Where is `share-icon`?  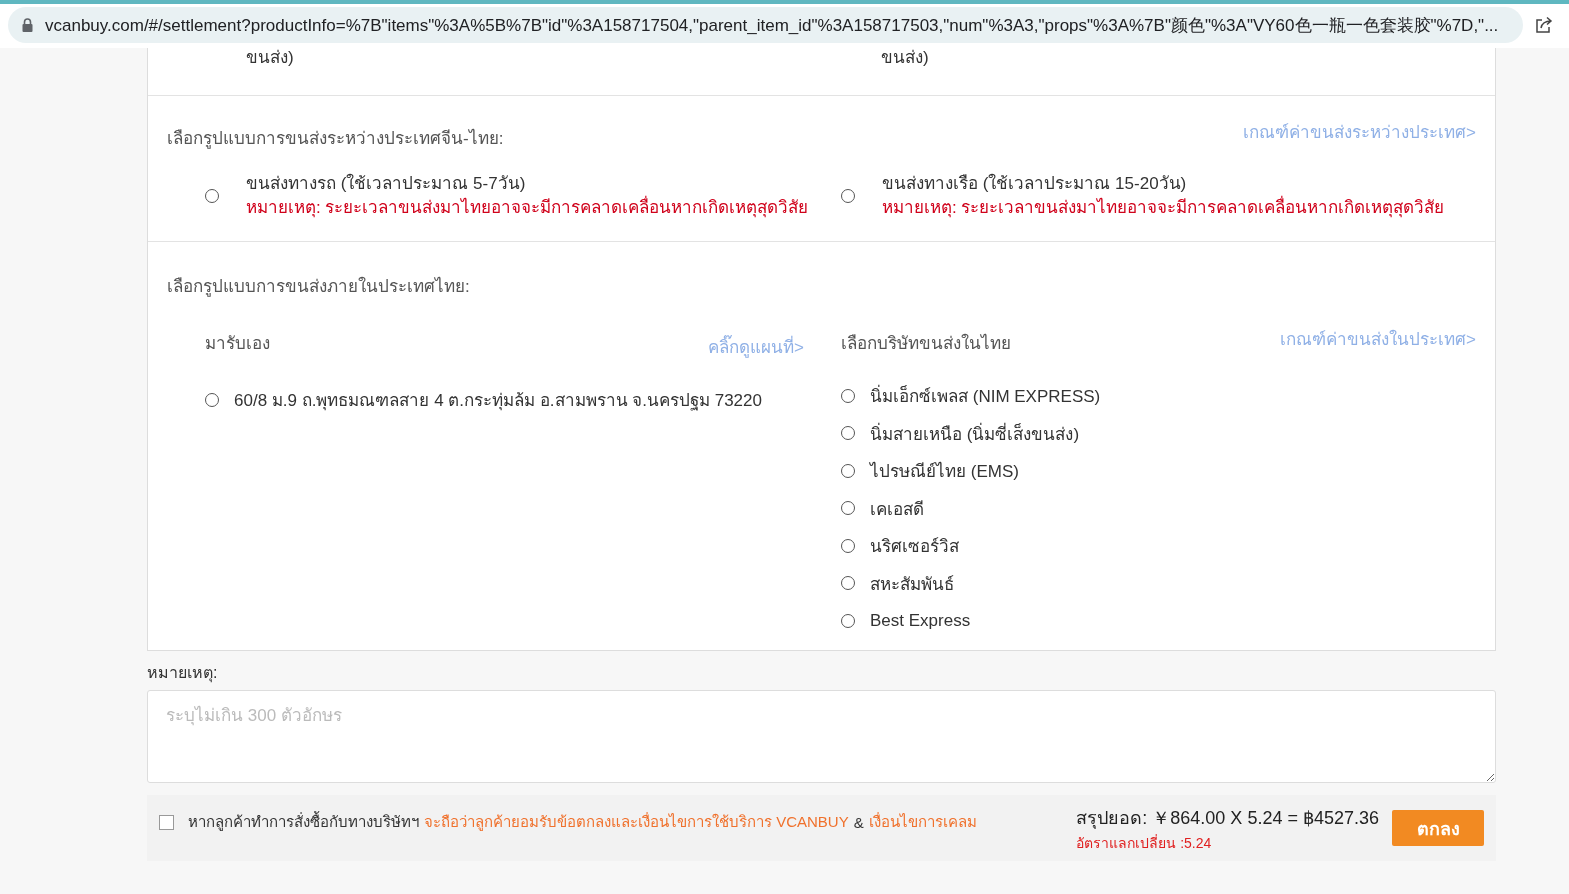 share-icon is located at coordinates (1544, 25).